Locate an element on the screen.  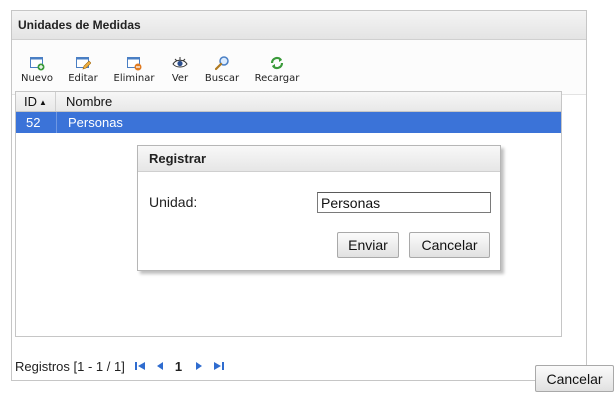
column-nombre-label: Nombre is located at coordinates (89, 101).